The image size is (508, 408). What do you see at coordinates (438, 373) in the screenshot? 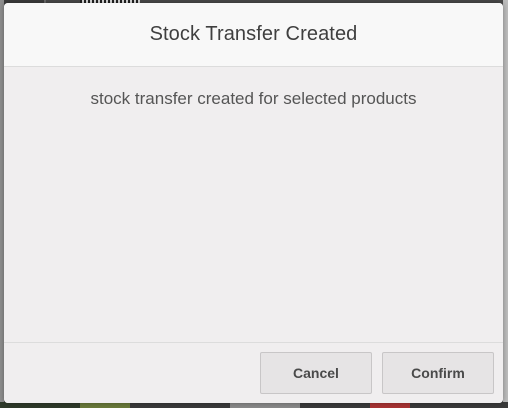
I see `confirm-button: Confirm` at bounding box center [438, 373].